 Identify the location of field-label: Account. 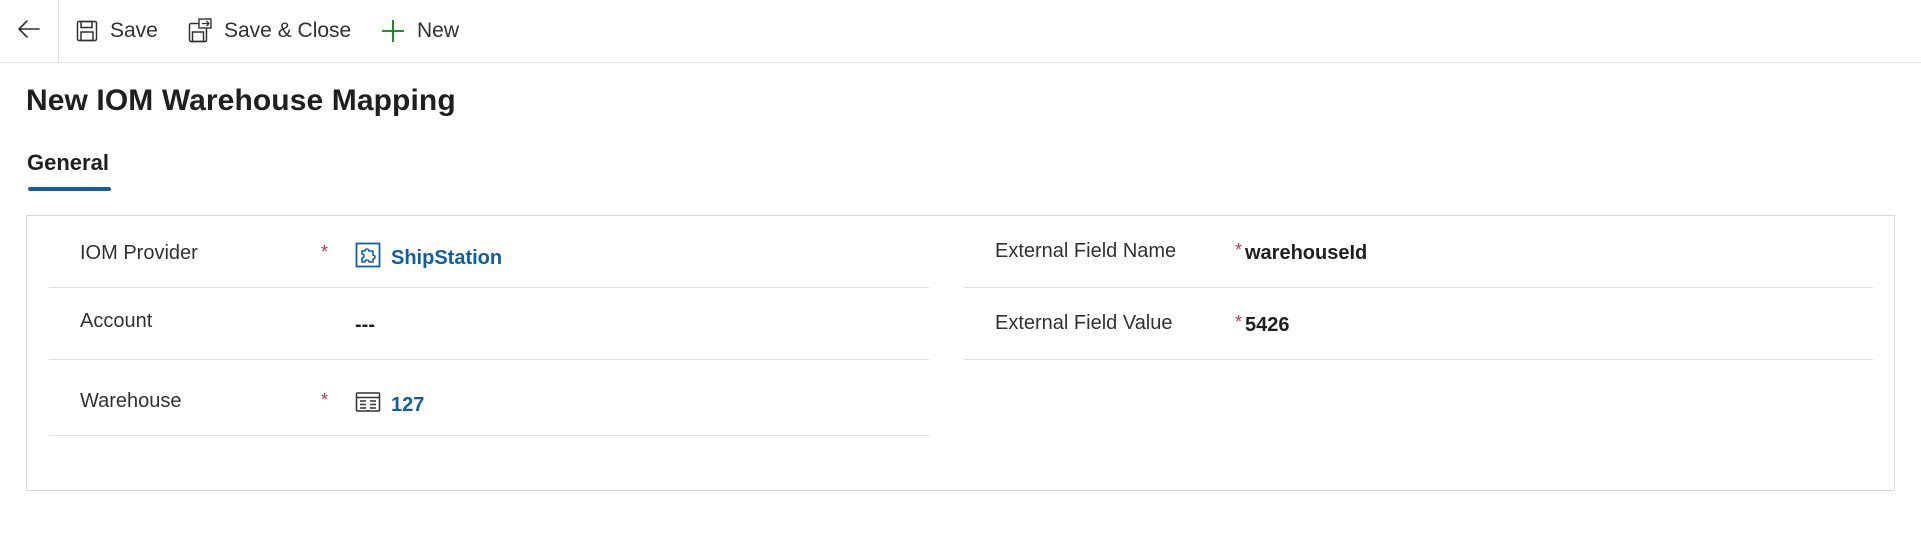
(116, 321).